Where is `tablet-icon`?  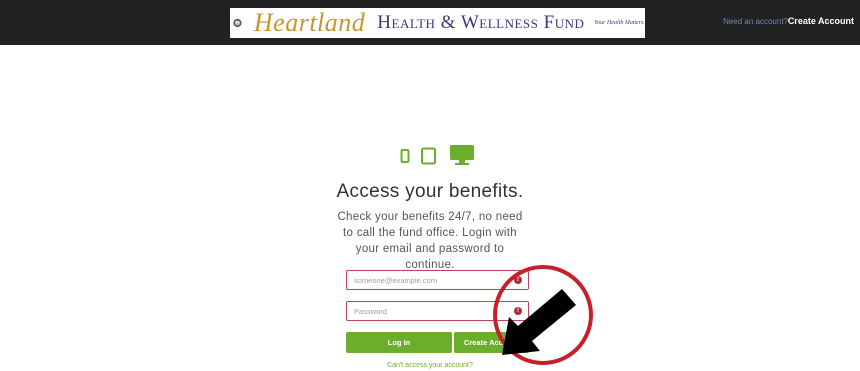 tablet-icon is located at coordinates (428, 156).